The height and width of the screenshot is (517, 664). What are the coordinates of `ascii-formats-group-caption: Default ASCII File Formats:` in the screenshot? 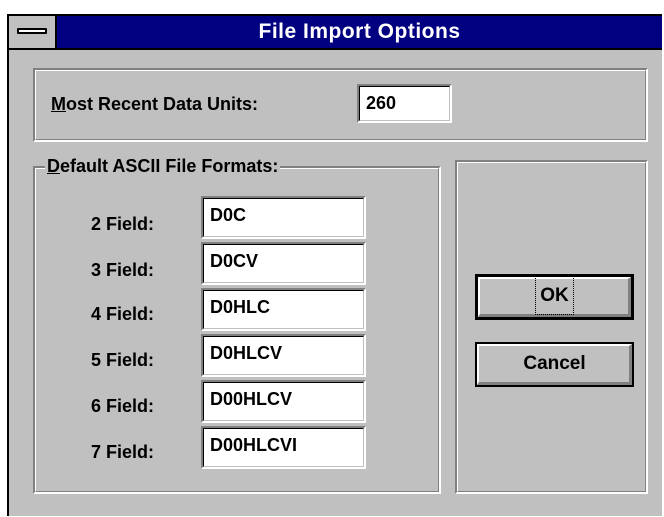 It's located at (163, 166).